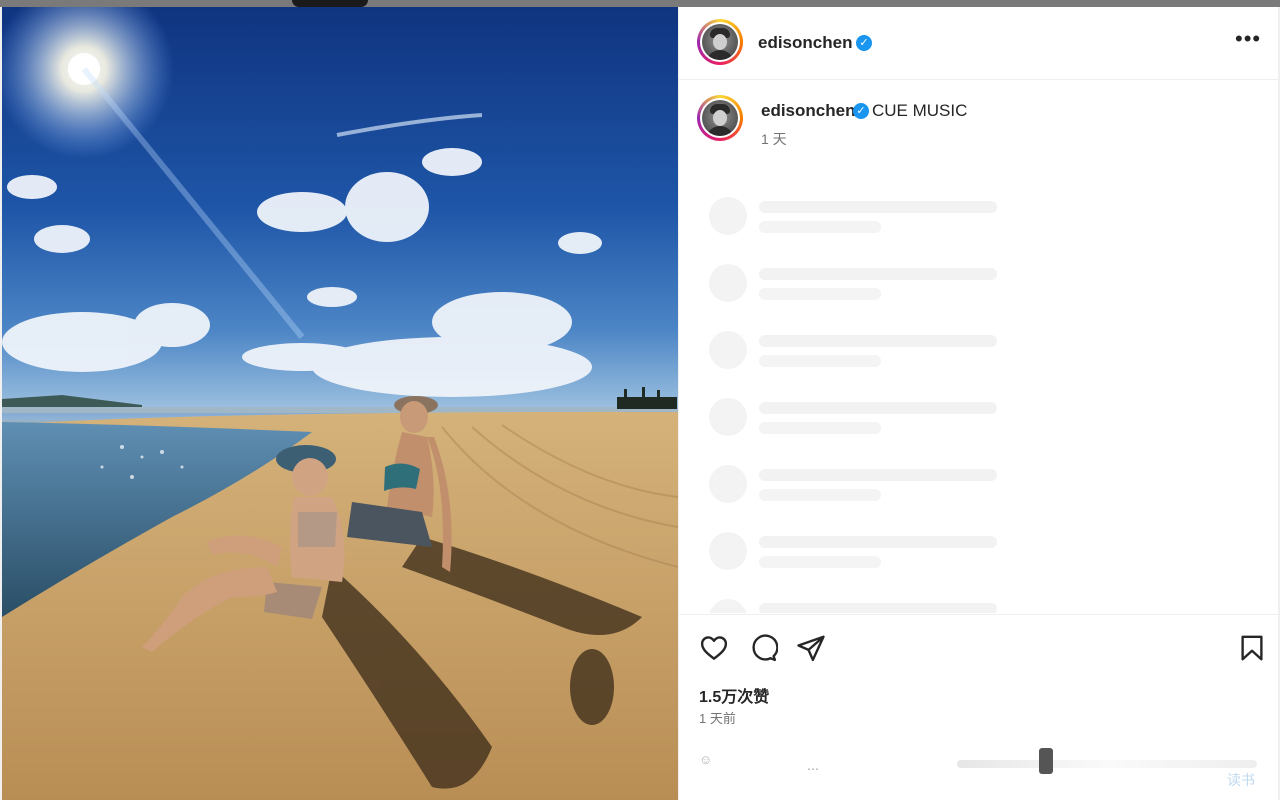 This screenshot has width=1280, height=800. I want to click on caption-text: CUE MUSIC, so click(920, 110).